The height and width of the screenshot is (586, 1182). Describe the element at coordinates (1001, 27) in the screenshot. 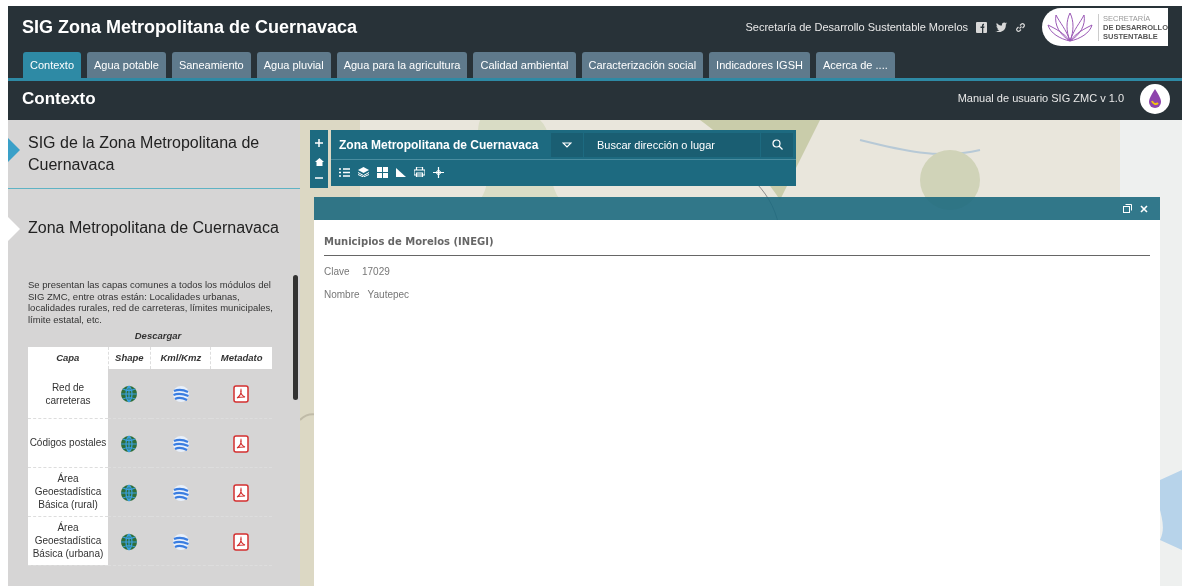

I see `twitter-icon` at that location.